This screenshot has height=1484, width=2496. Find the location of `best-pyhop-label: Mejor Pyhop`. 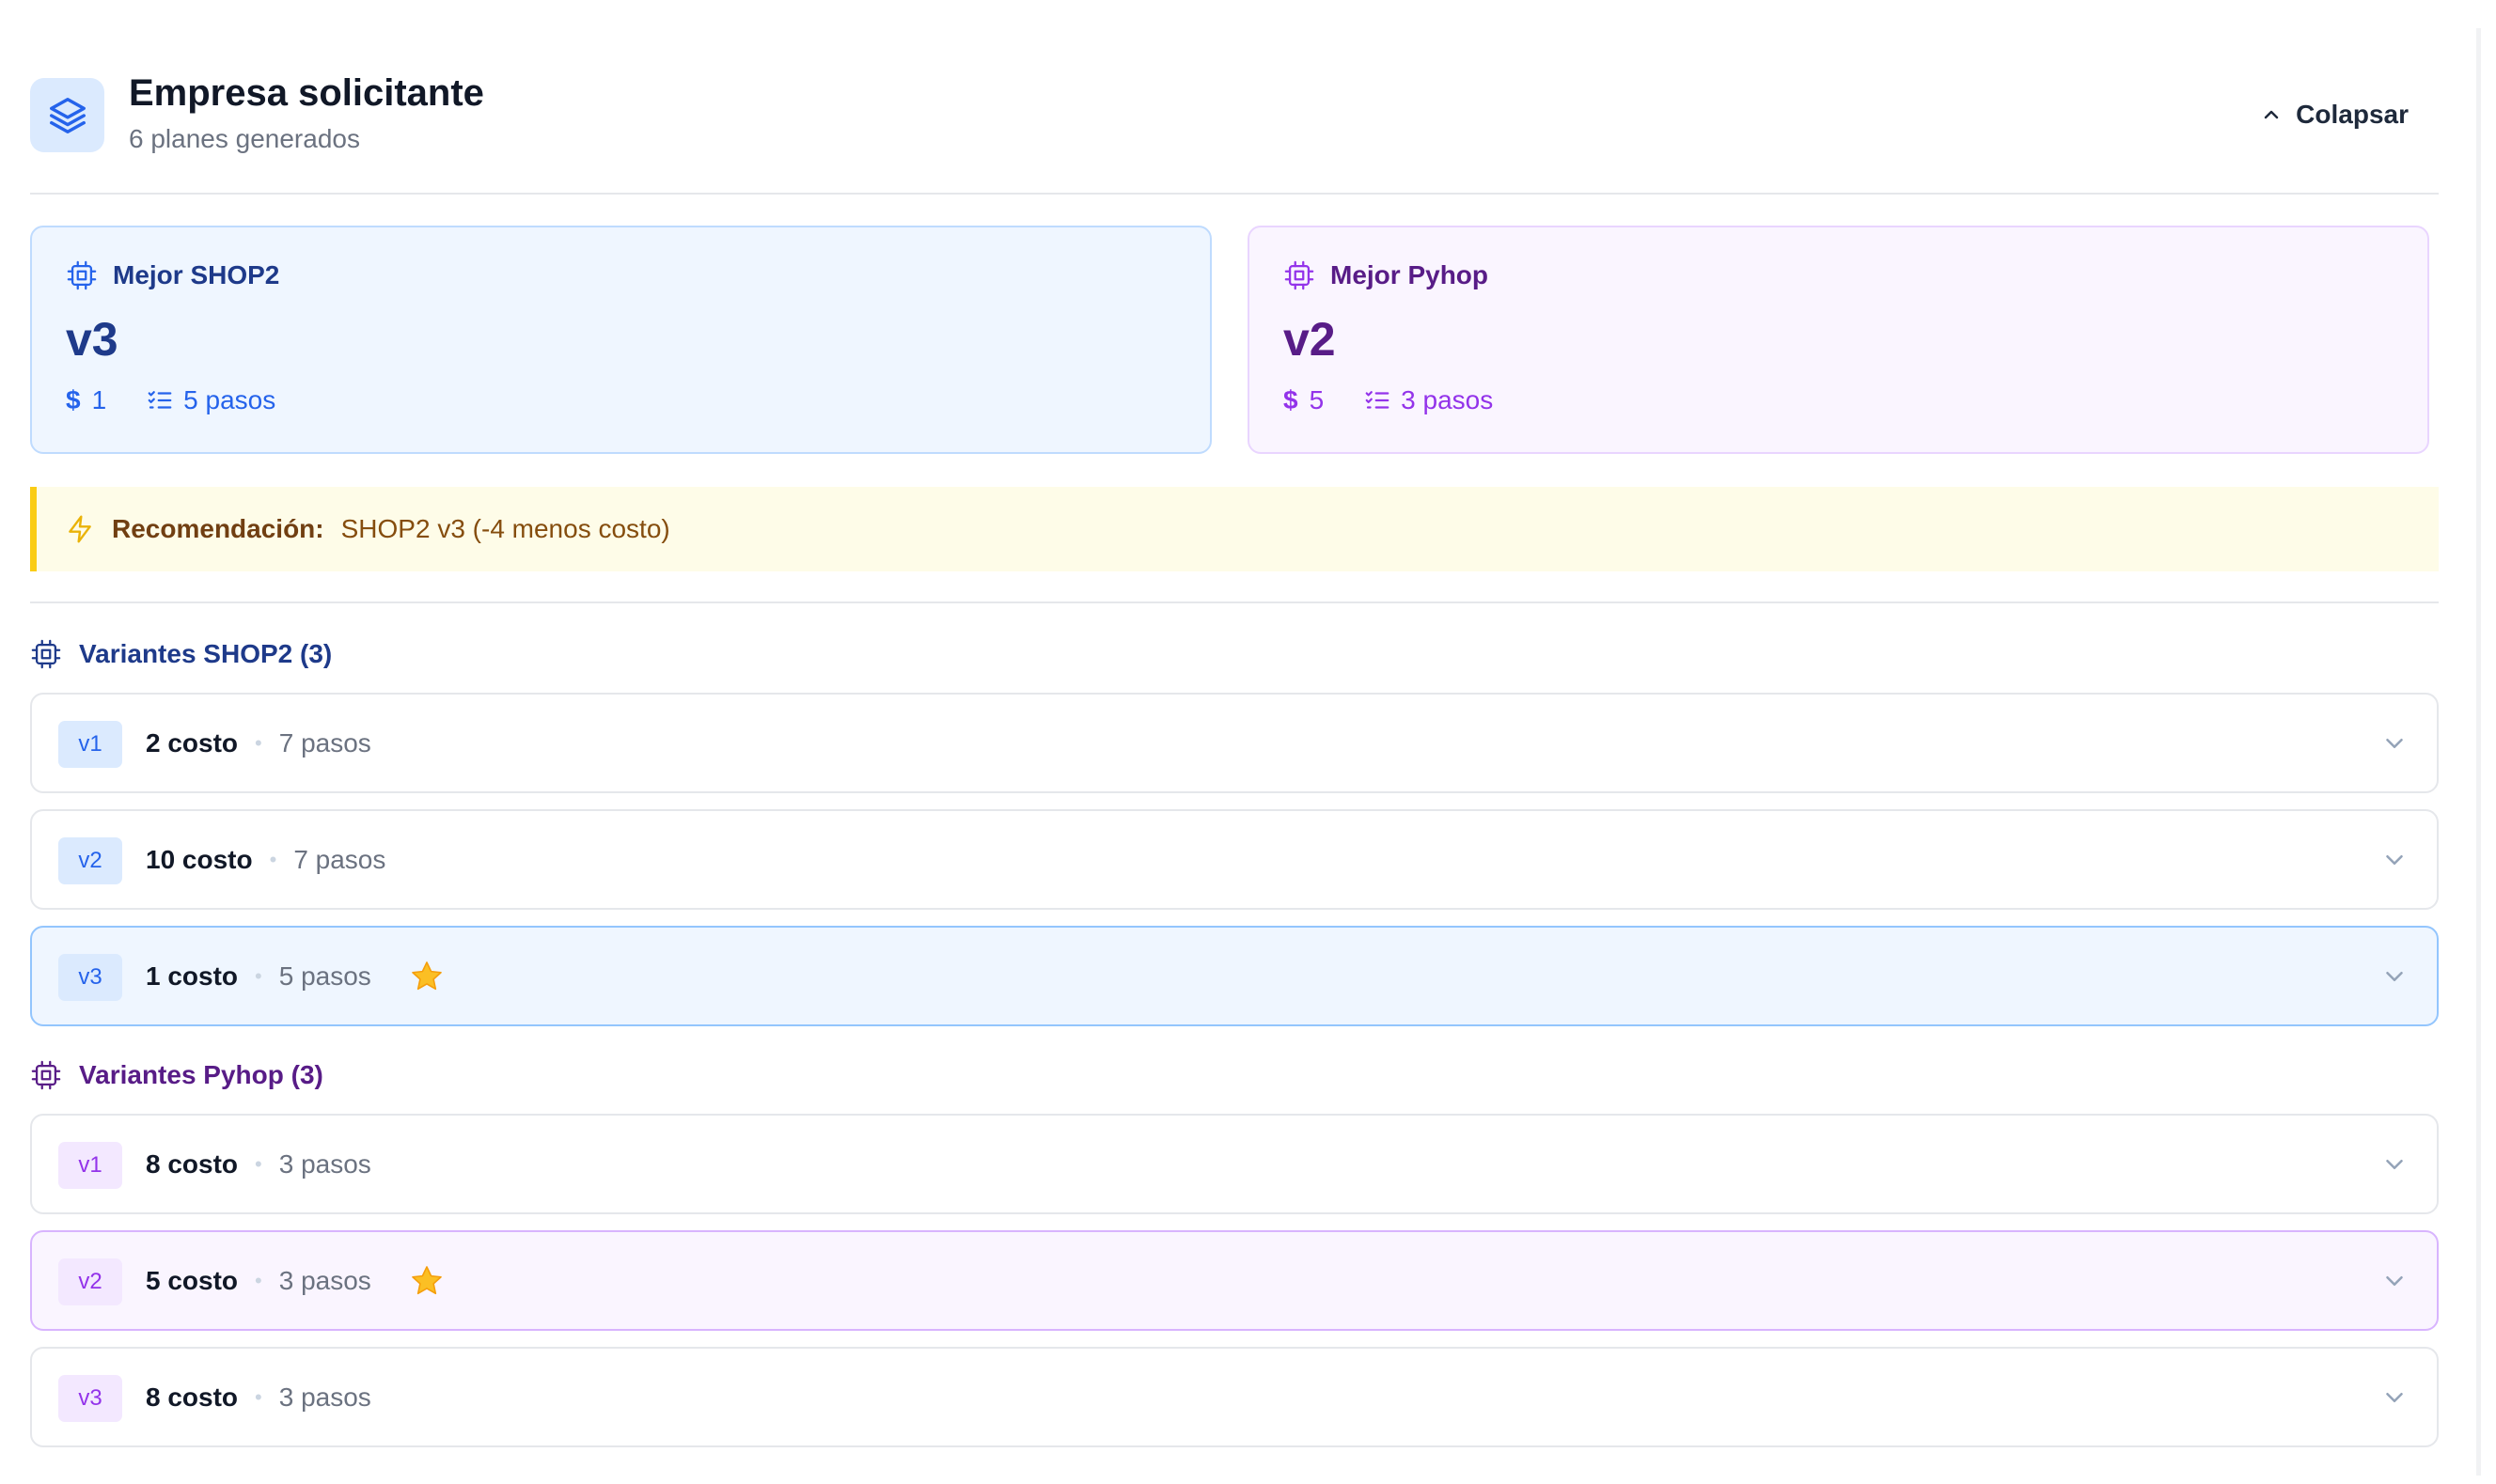

best-pyhop-label: Mejor Pyhop is located at coordinates (1409, 274).